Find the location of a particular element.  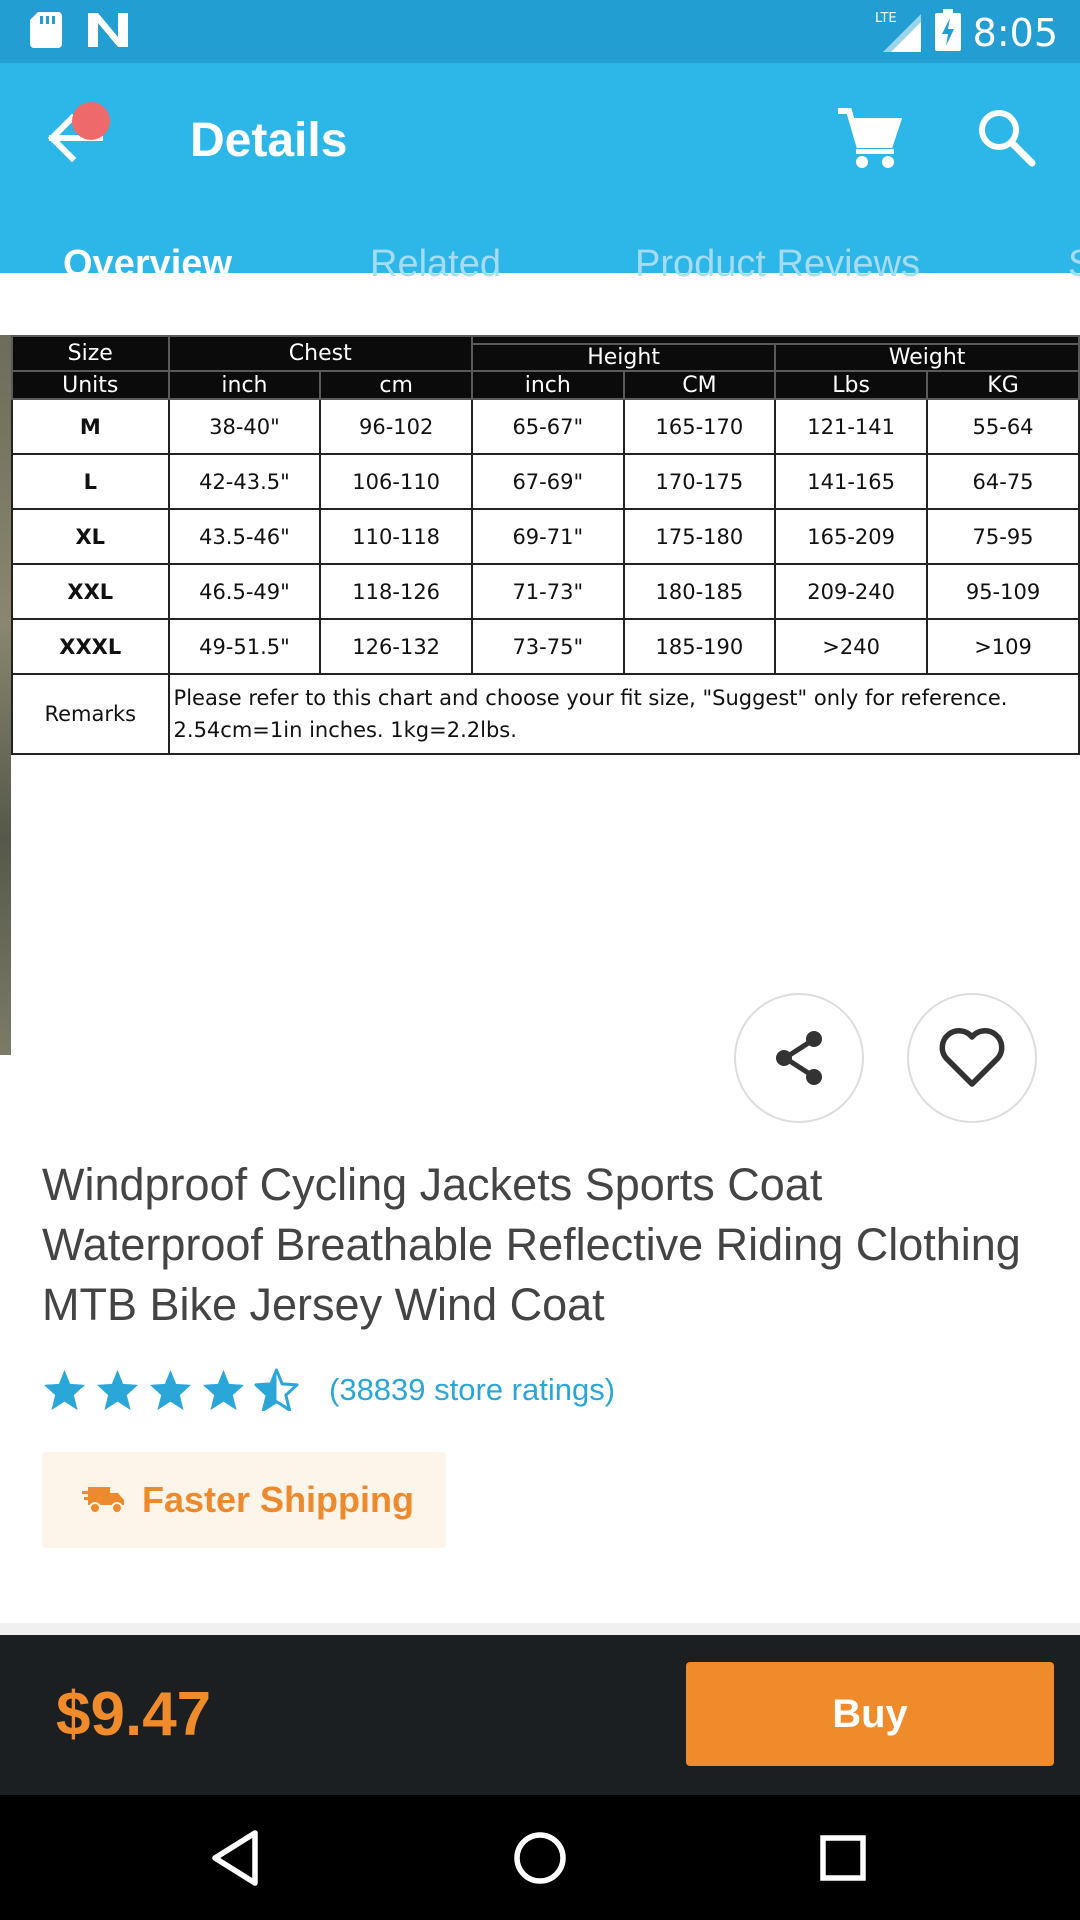

units-cell: KG is located at coordinates (1003, 385).